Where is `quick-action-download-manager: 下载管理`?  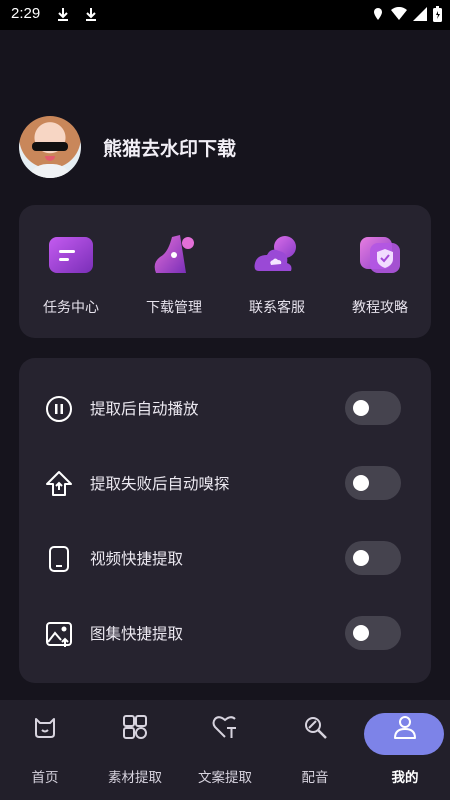
quick-action-download-manager: 下载管理 is located at coordinates (174, 275).